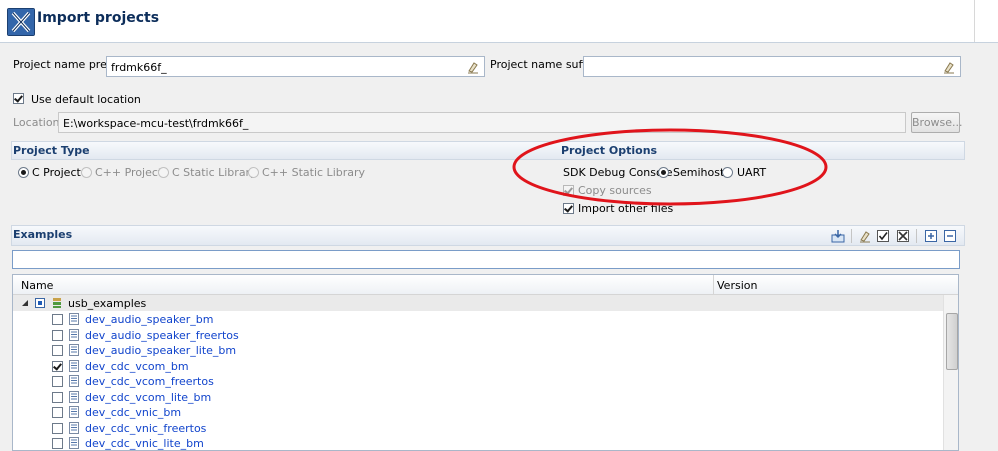 This screenshot has height=451, width=998. I want to click on tree-item-row: dev_cdc_vcom_bm, so click(478, 366).